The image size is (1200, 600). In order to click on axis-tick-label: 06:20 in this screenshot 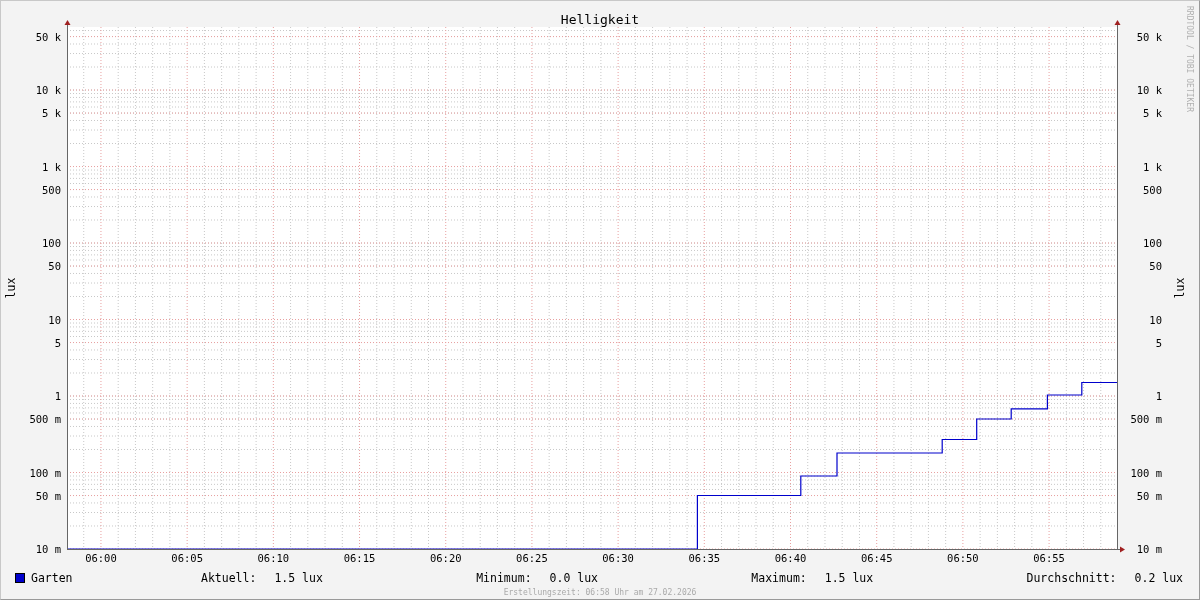, I will do `click(445, 558)`.